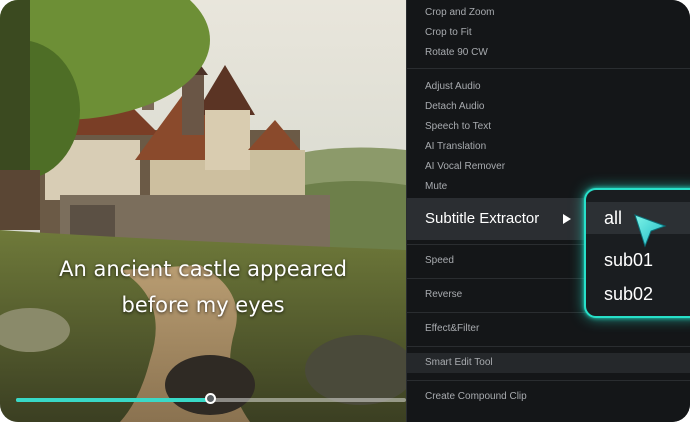 This screenshot has height=422, width=690. Describe the element at coordinates (203, 269) in the screenshot. I see `subtitle-line: An ancient castle appeared` at that location.